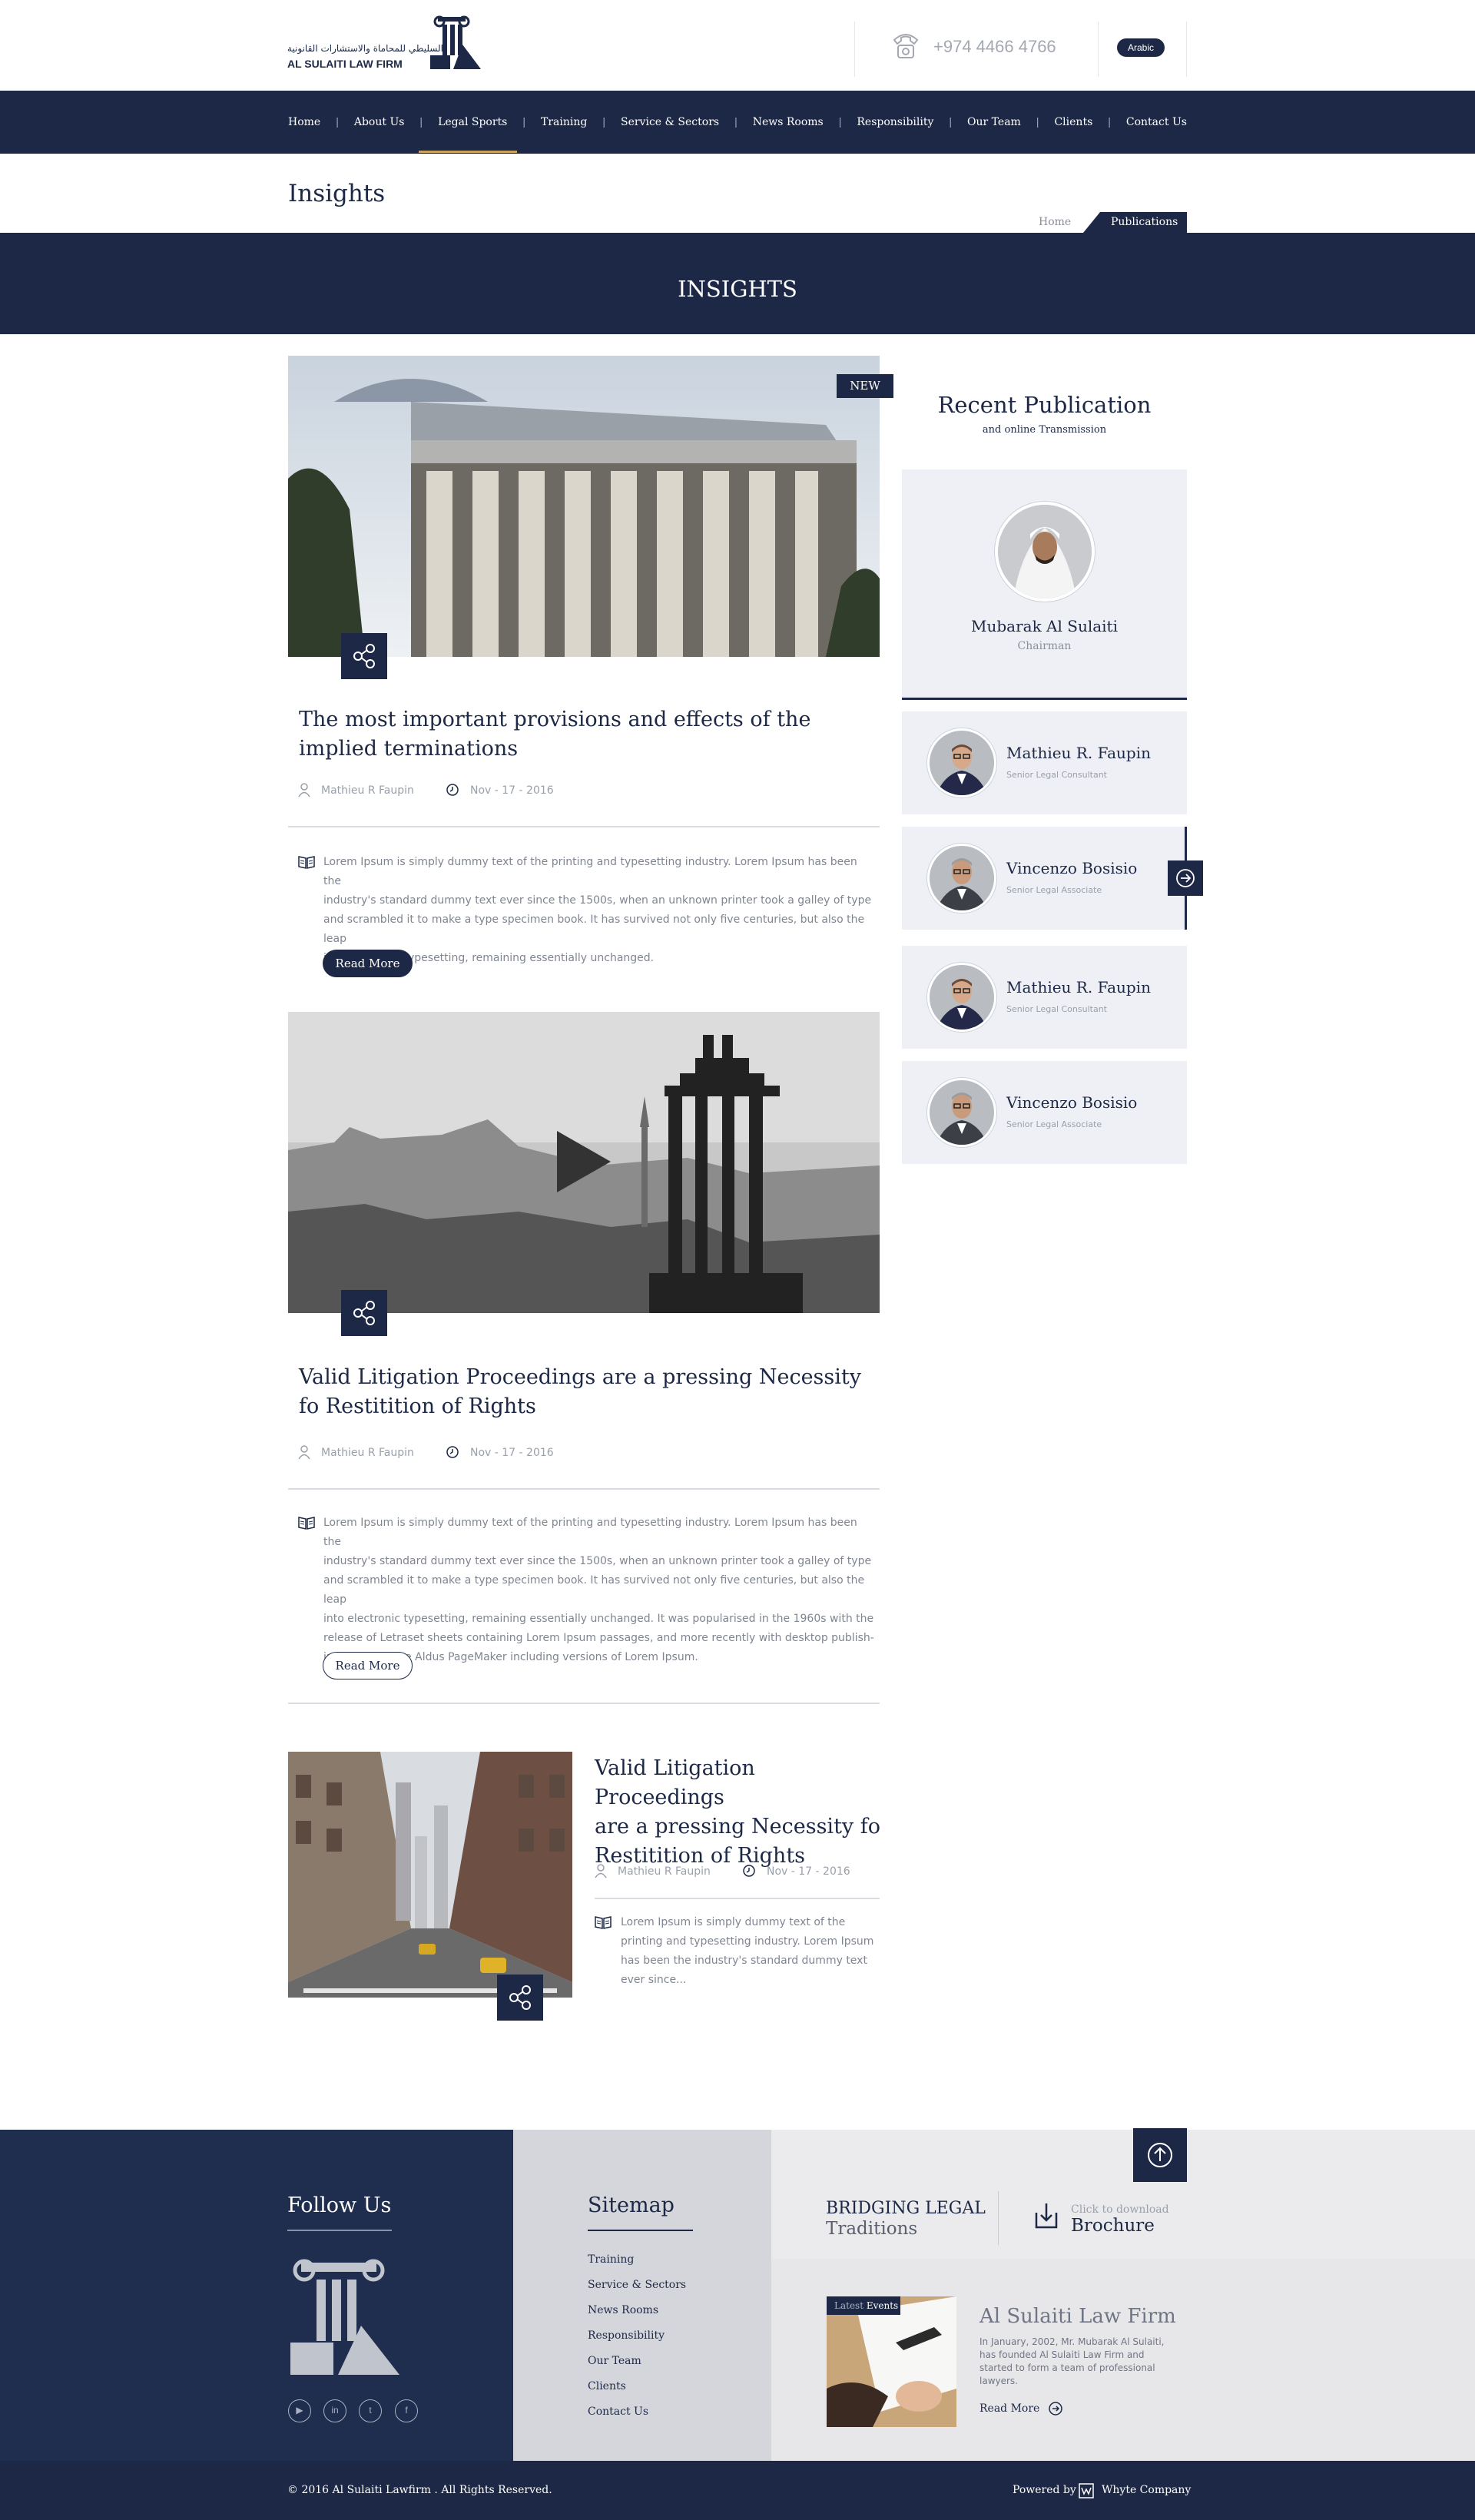  Describe the element at coordinates (344, 2317) in the screenshot. I see `footer-logo-icon` at that location.